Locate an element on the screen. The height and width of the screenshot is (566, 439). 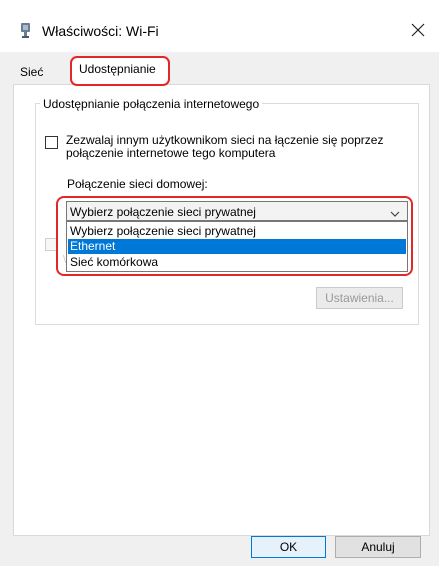
close-button is located at coordinates (418, 30).